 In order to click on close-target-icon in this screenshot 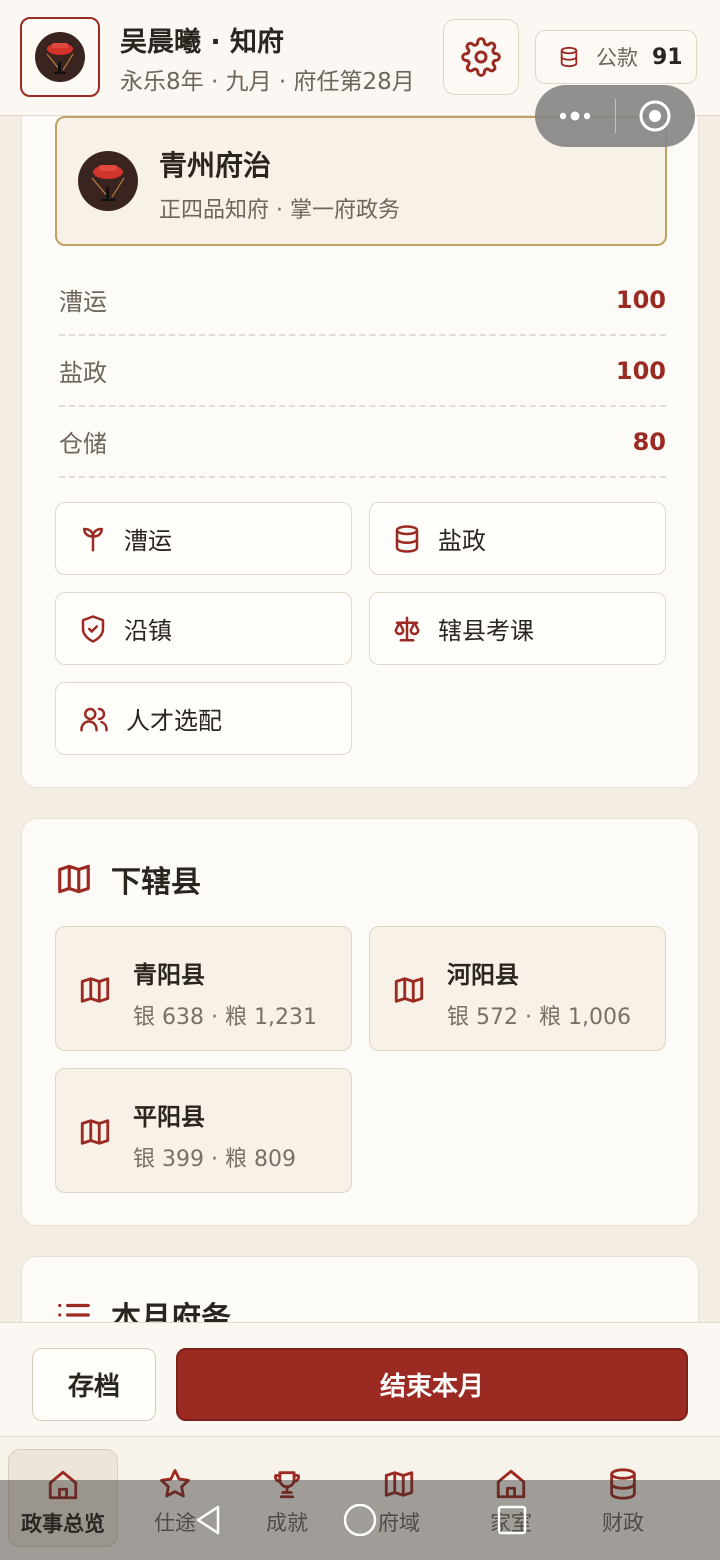, I will do `click(655, 116)`.